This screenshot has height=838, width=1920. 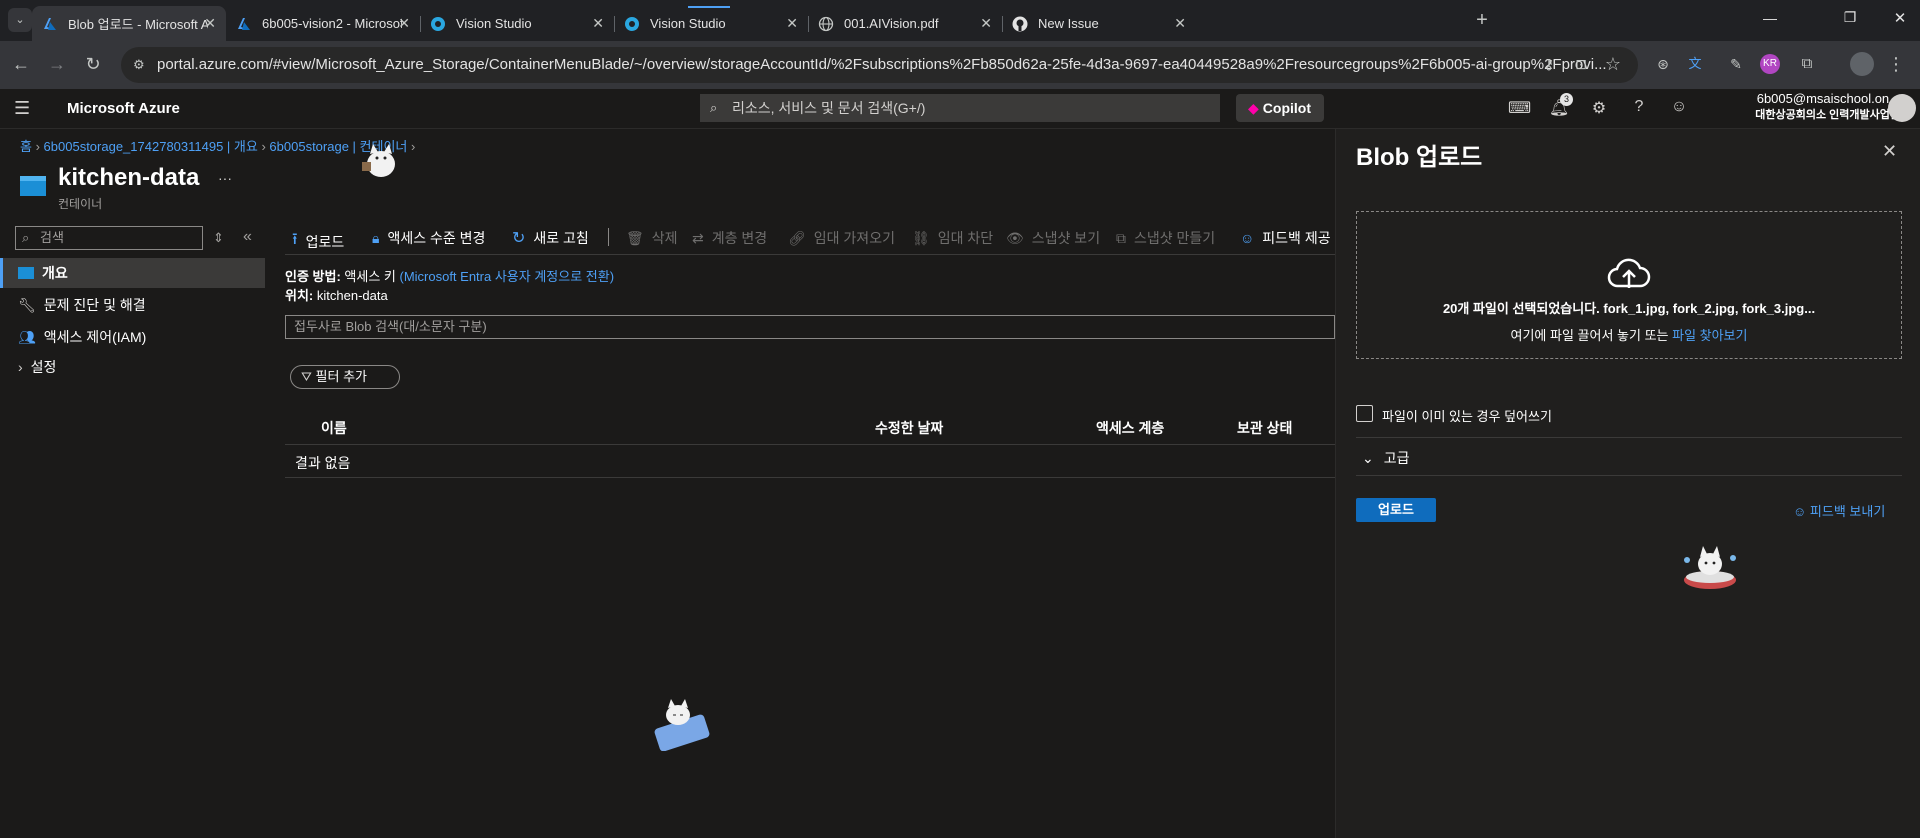 I want to click on globe-icon, so click(x=826, y=23).